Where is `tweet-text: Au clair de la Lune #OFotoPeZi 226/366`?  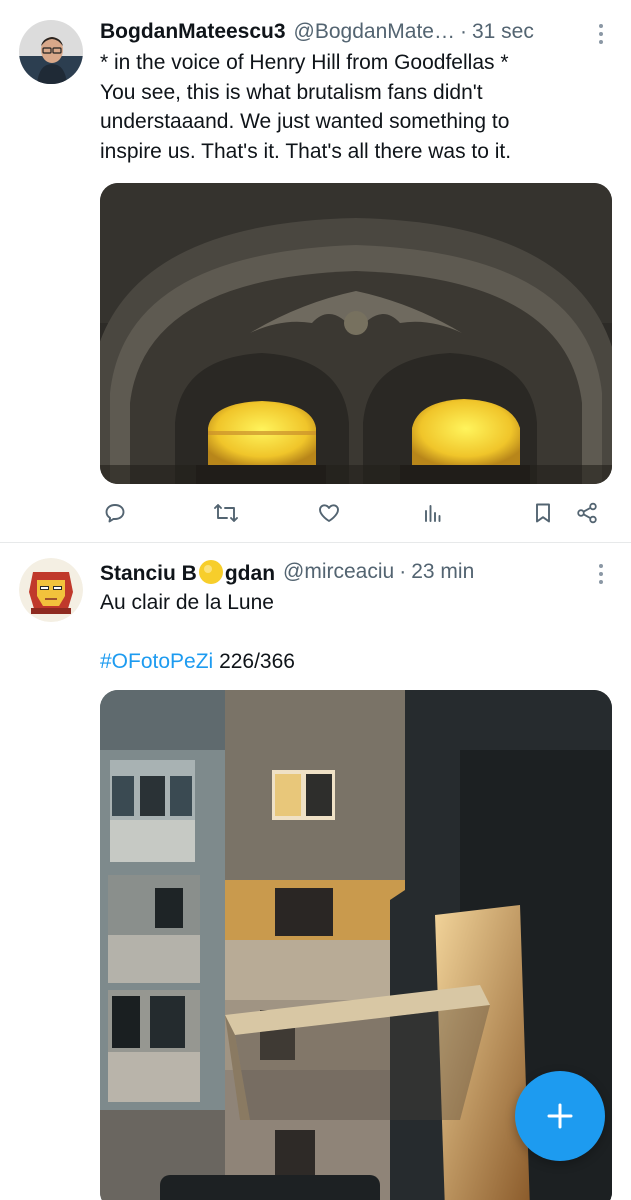
tweet-text: Au clair de la Lune #OFotoPeZi 226/366 is located at coordinates (355, 632).